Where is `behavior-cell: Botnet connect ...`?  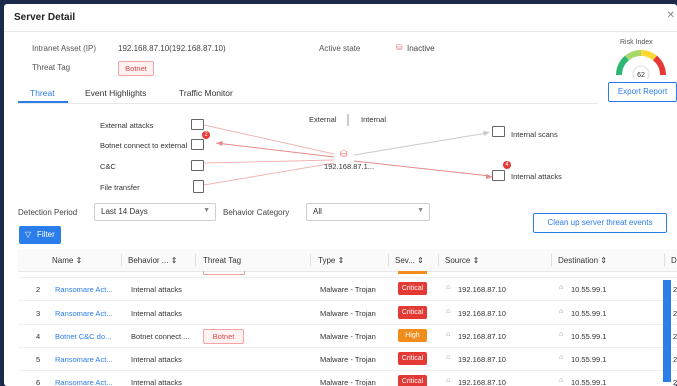 behavior-cell: Botnet connect ... is located at coordinates (160, 336).